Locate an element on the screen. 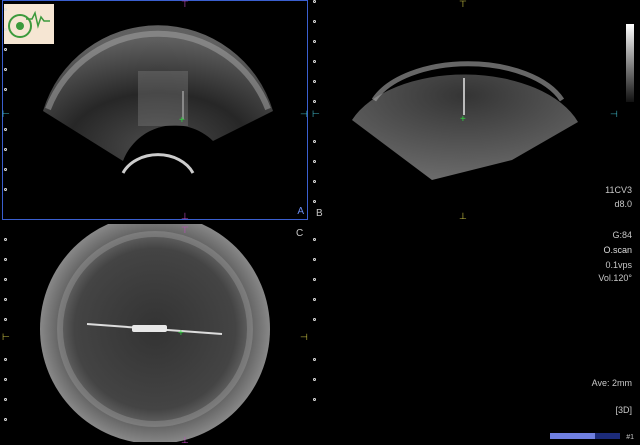 This screenshot has width=640, height=445. crosshair-marker-b: + is located at coordinates (463, 119).